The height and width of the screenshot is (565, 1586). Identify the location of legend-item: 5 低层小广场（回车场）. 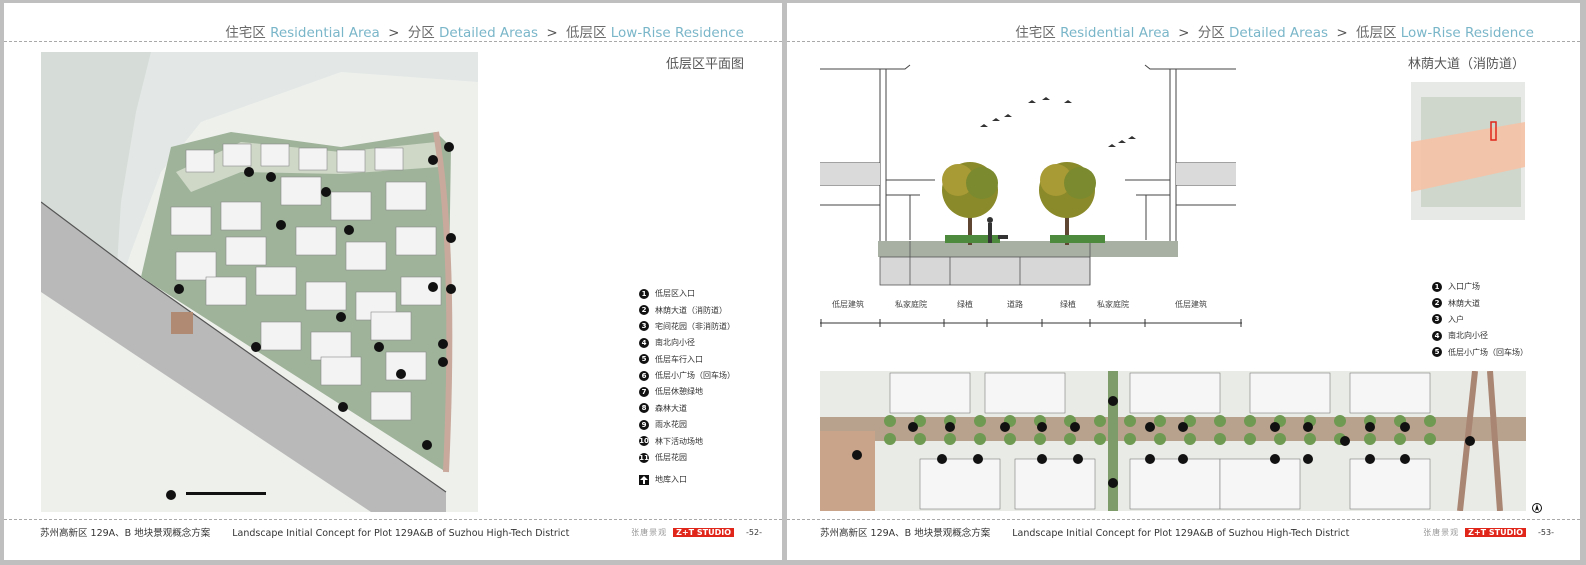
(1480, 352).